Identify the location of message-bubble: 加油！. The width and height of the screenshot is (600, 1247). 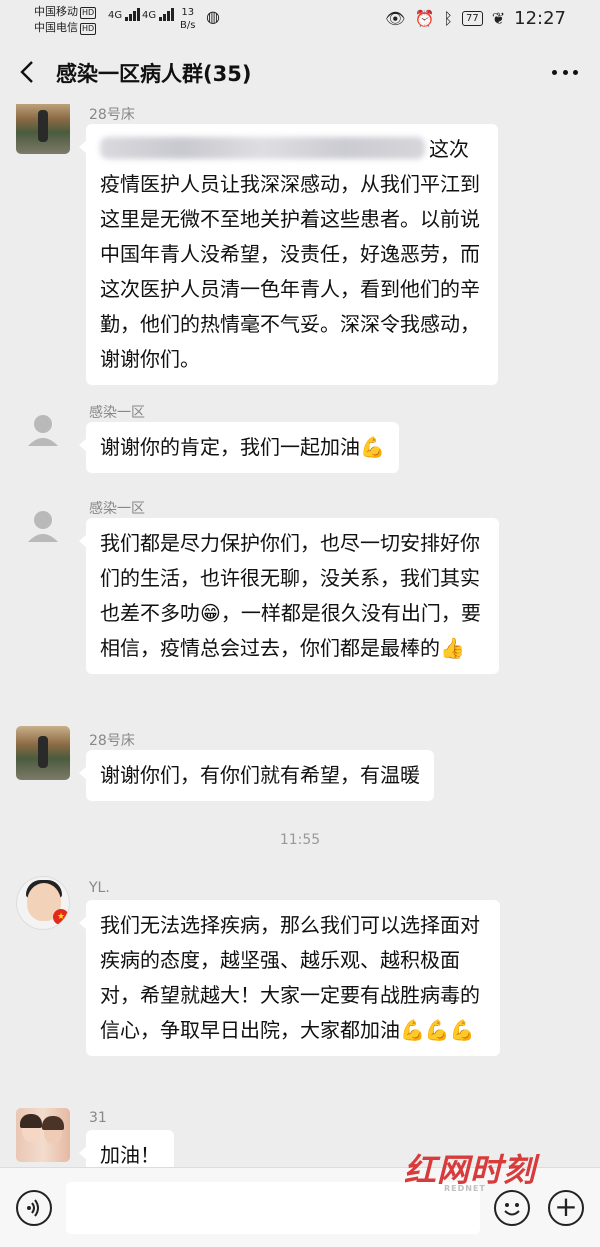
(126, 1148).